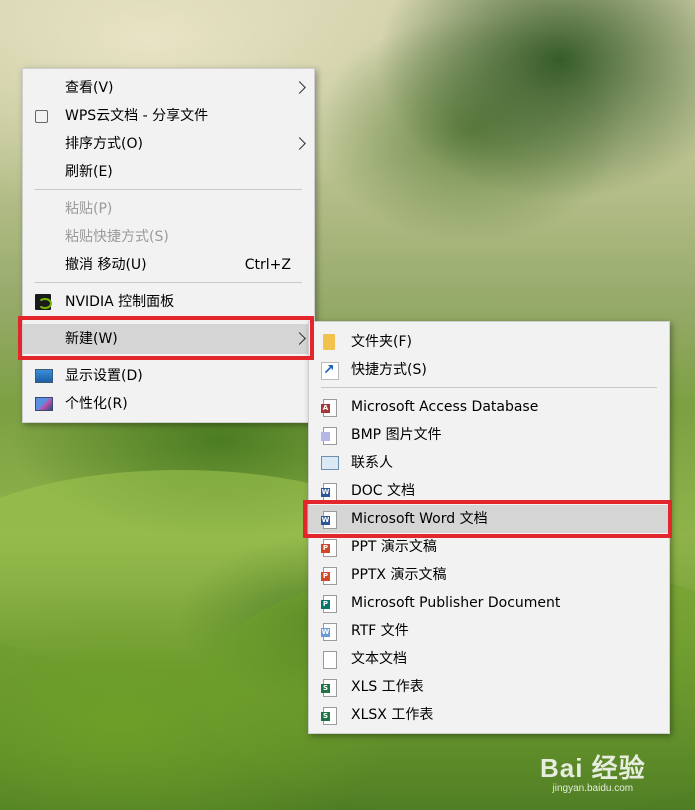 This screenshot has height=810, width=695. What do you see at coordinates (330, 370) in the screenshot?
I see `shortcut-icon` at bounding box center [330, 370].